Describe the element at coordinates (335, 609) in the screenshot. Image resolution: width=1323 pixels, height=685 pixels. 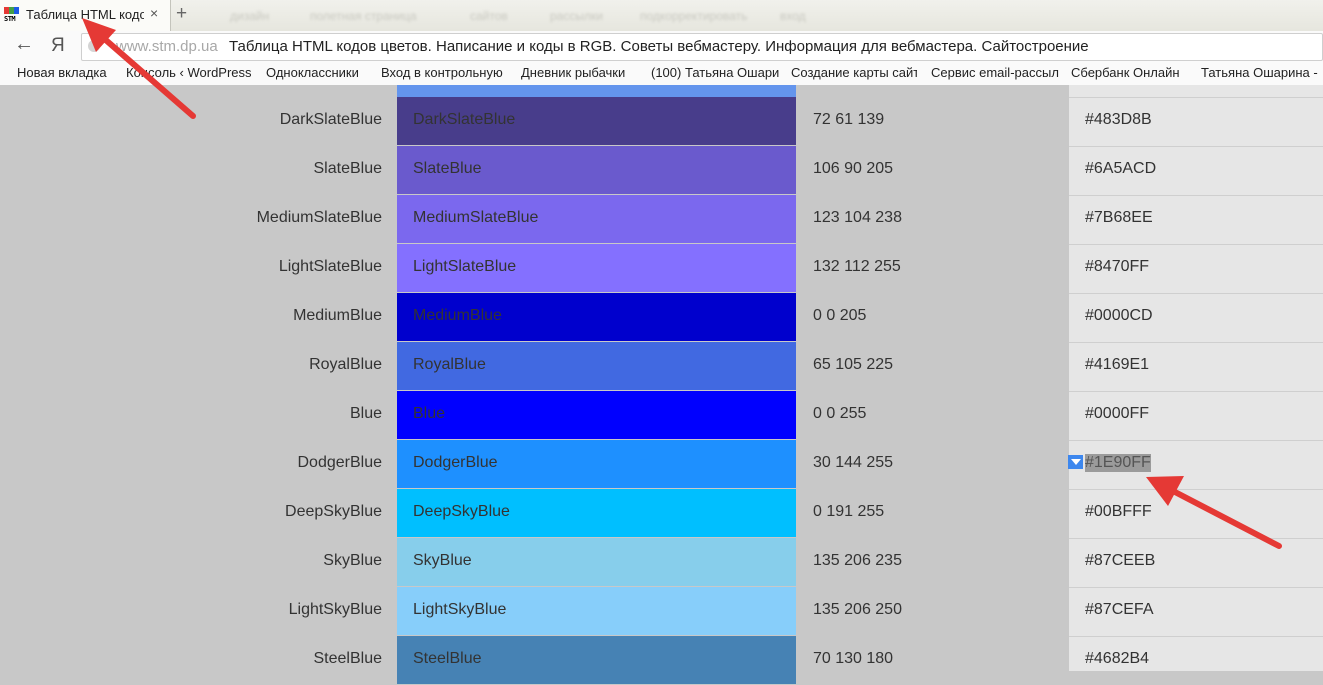
I see `color-name: LightSkyBlue` at that location.